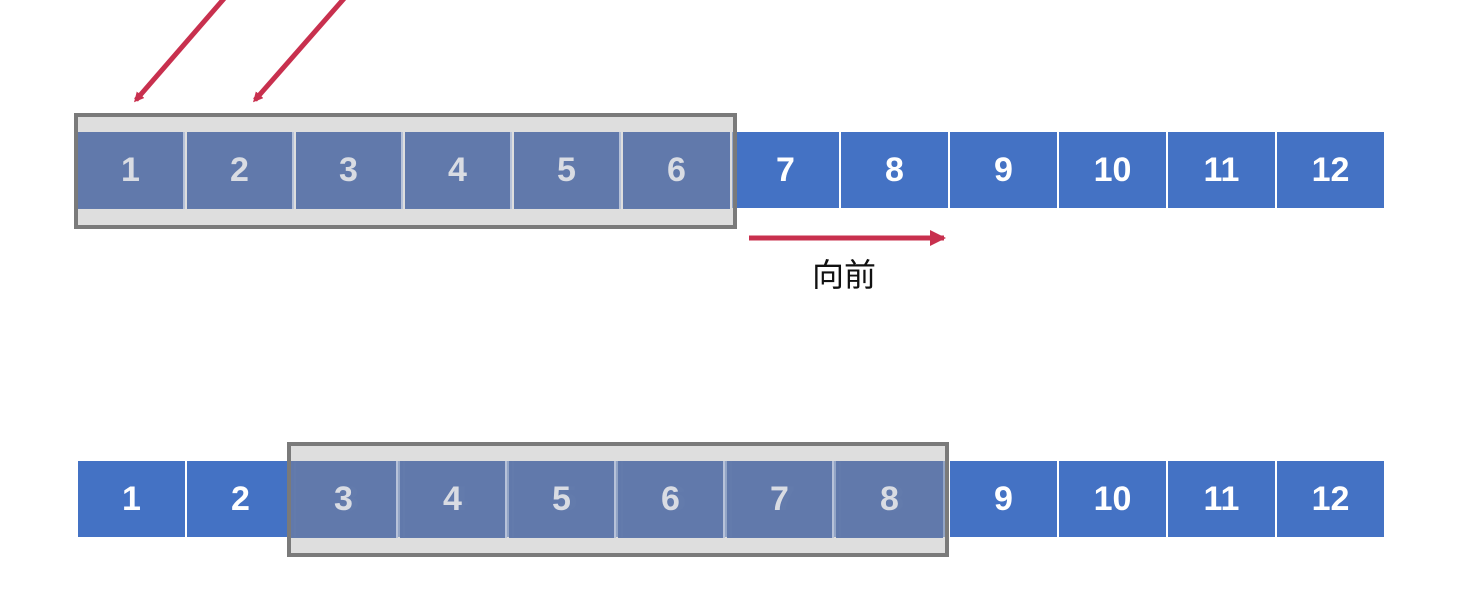 The height and width of the screenshot is (598, 1458). Describe the element at coordinates (731, 170) in the screenshot. I see `top-array-row: 1 2 3 4 5 6 7 8 9 10 11 12` at that location.